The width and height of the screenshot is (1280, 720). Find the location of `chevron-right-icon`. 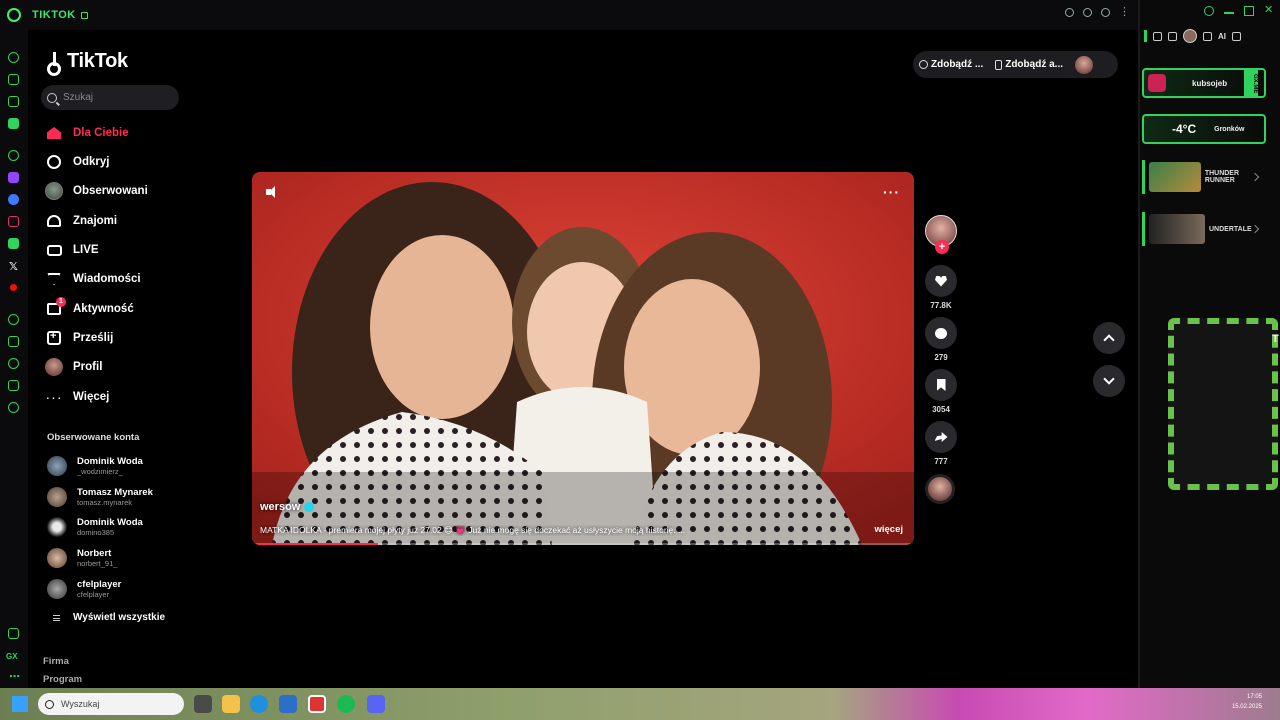

chevron-right-icon is located at coordinates (1255, 229).